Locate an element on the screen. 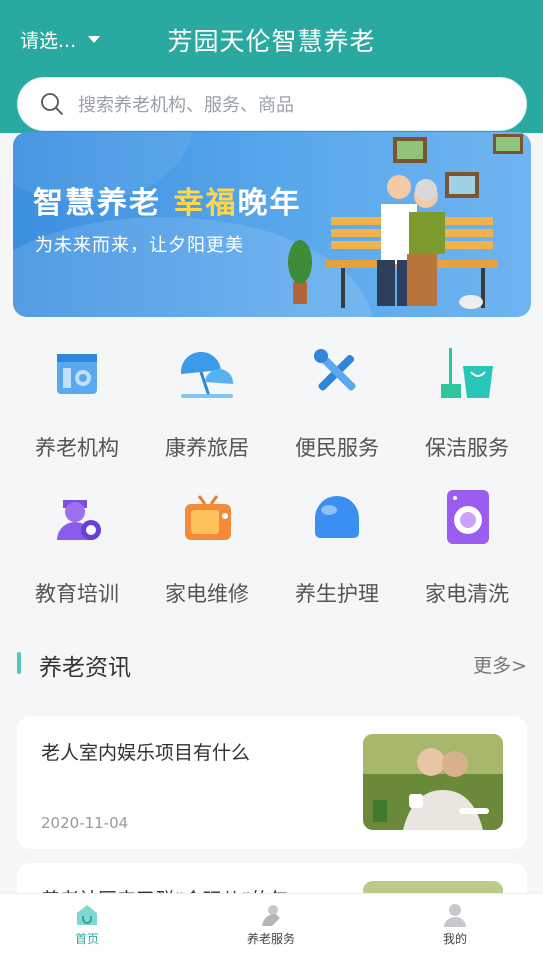  umbrella-beach-icon is located at coordinates (207, 372).